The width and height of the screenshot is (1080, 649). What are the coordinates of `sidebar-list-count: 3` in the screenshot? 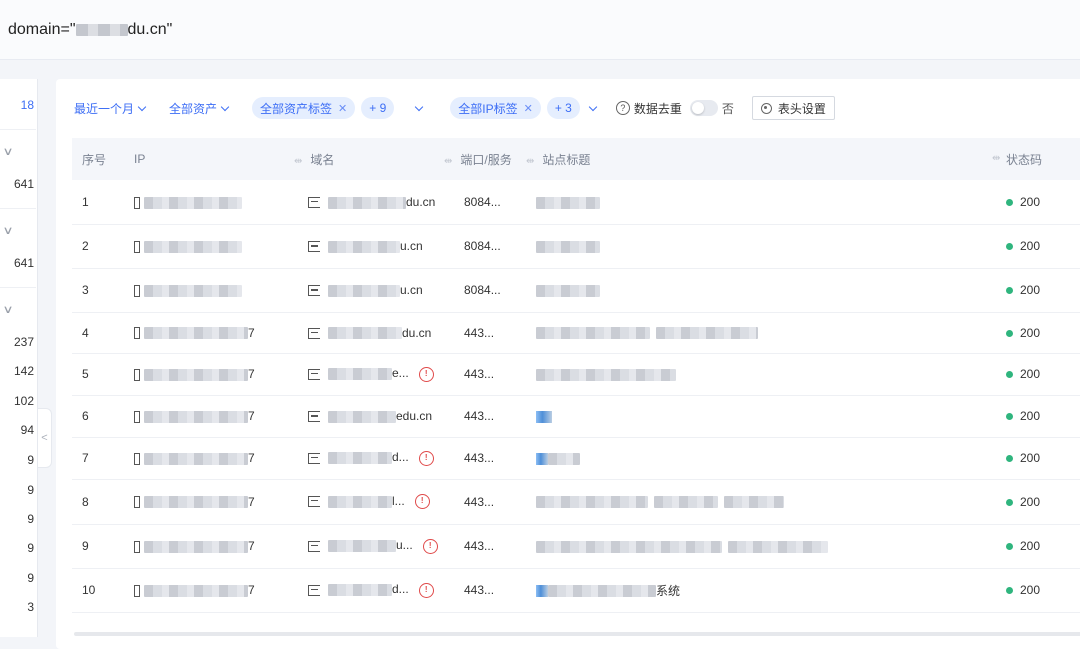 It's located at (18, 607).